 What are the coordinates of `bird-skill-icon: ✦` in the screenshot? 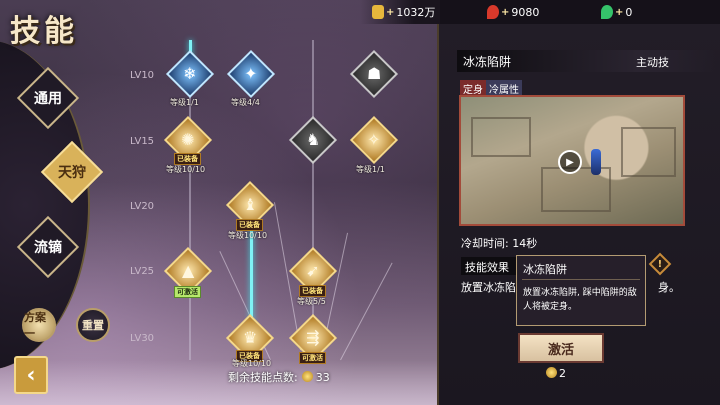 It's located at (251, 73).